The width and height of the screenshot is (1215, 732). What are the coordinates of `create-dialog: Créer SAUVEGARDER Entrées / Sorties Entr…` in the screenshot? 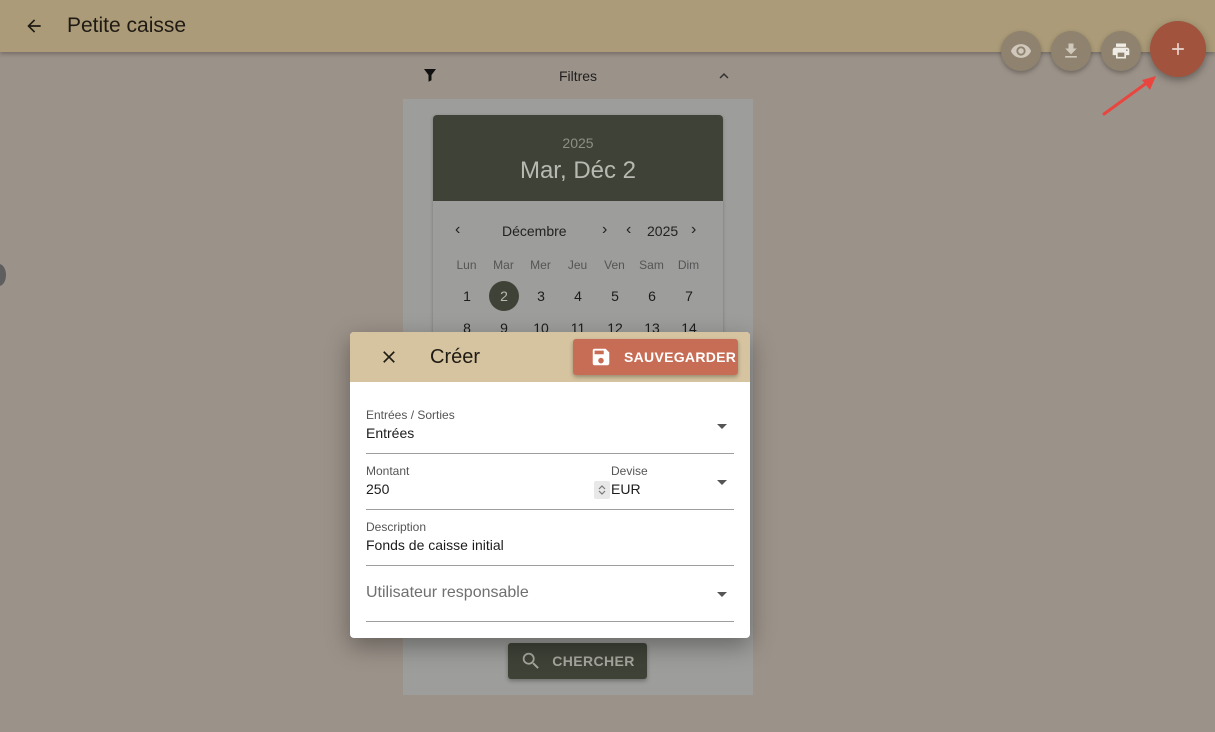 It's located at (550, 485).